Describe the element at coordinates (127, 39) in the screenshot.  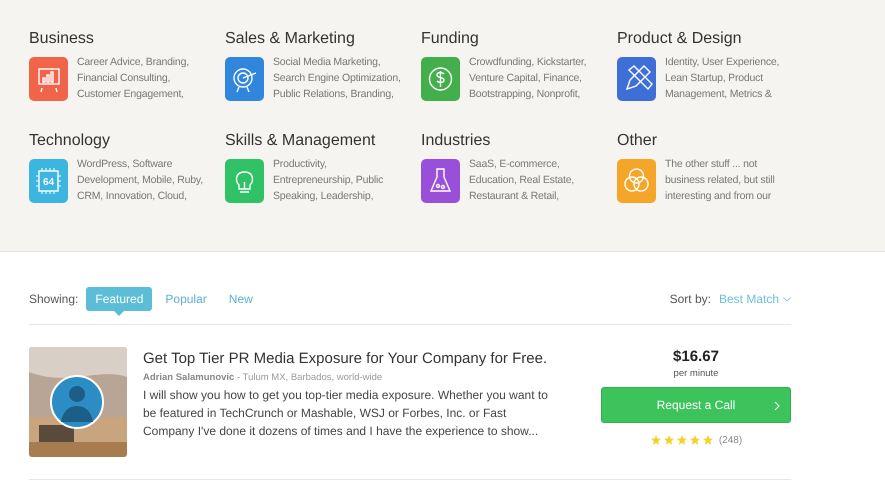
I see `category-title: Business` at that location.